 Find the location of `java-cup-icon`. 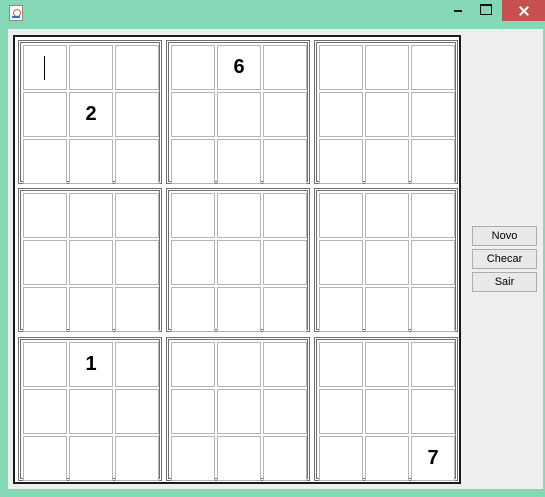

java-cup-icon is located at coordinates (16, 13).